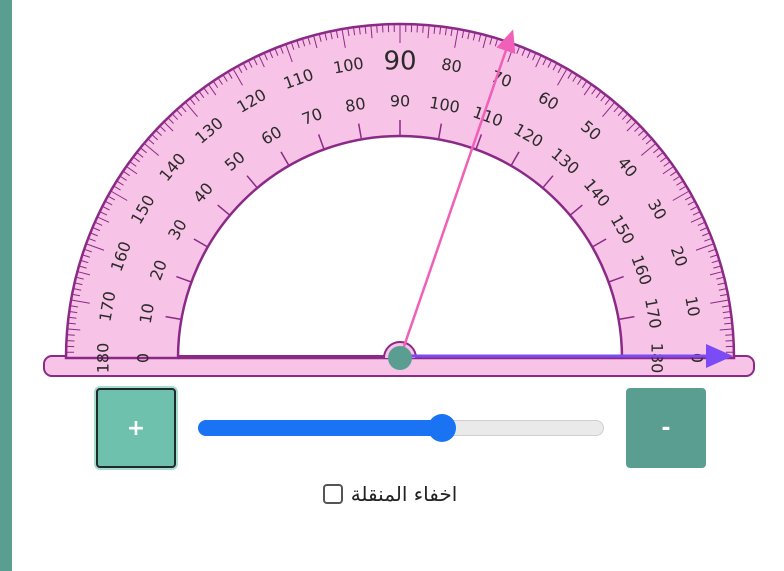 The height and width of the screenshot is (571, 784). What do you see at coordinates (451, 65) in the screenshot?
I see `outer-scale-label: 80` at bounding box center [451, 65].